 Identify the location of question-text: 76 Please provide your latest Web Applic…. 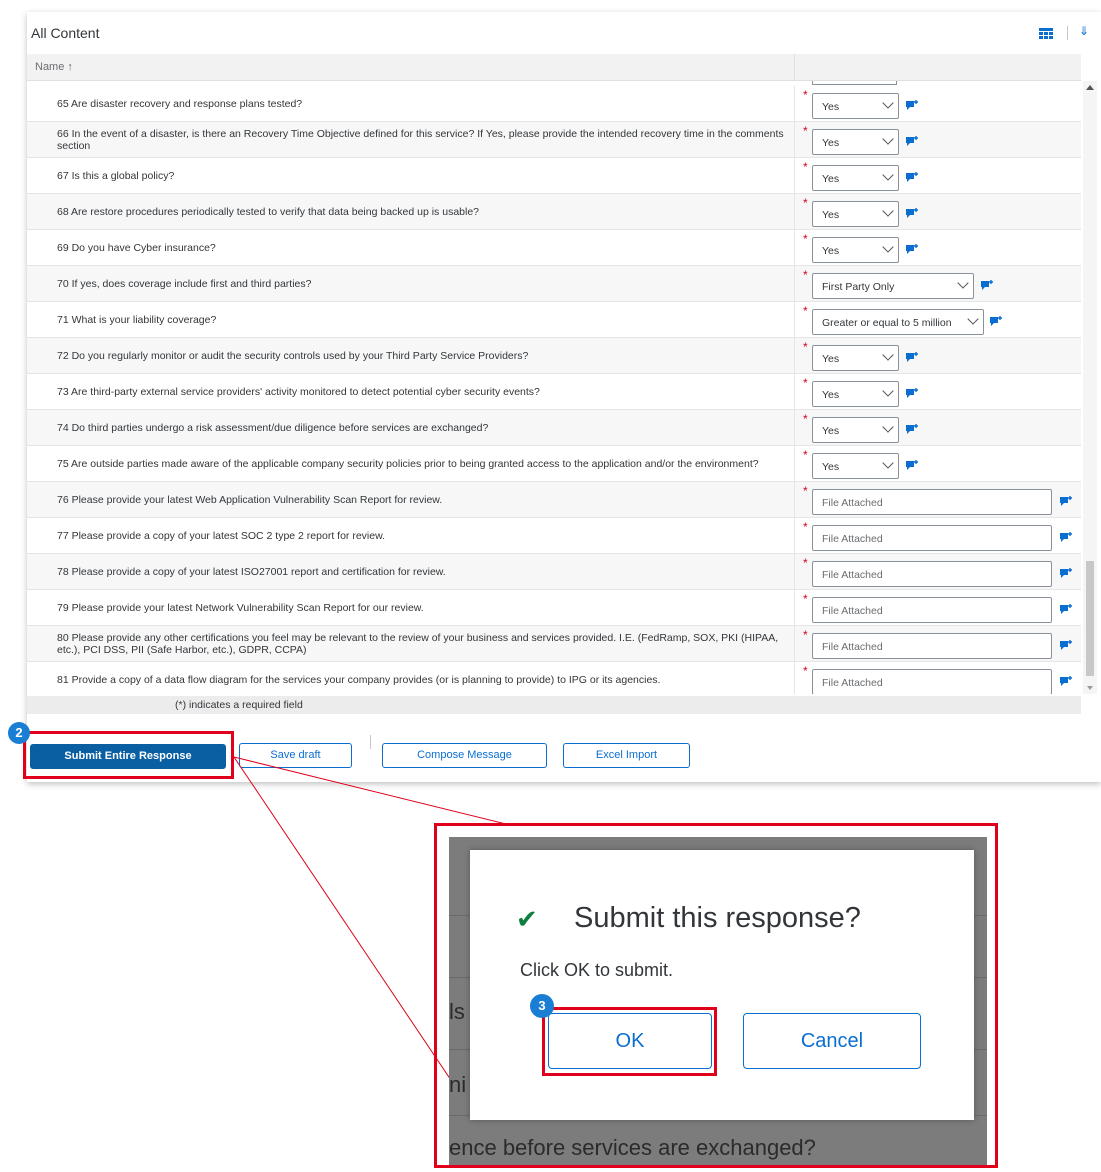
(250, 499).